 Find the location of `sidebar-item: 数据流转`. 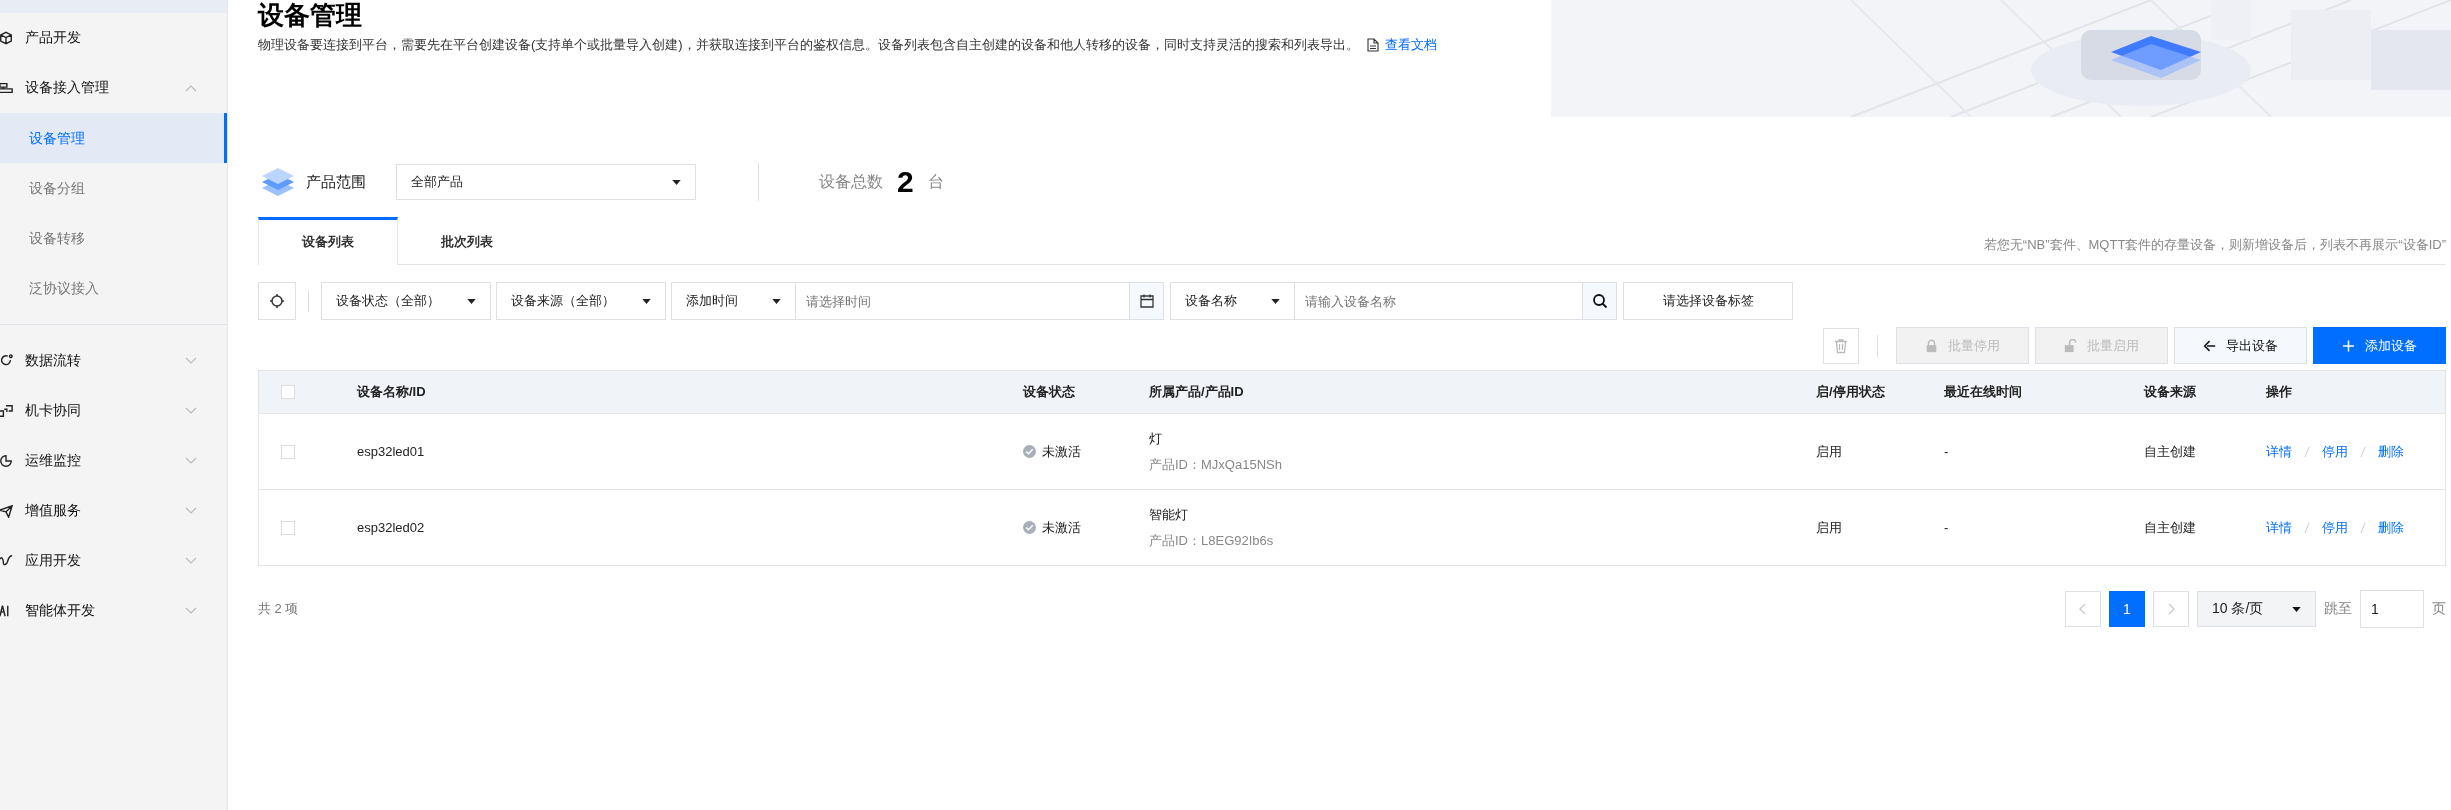

sidebar-item: 数据流转 is located at coordinates (113, 361).